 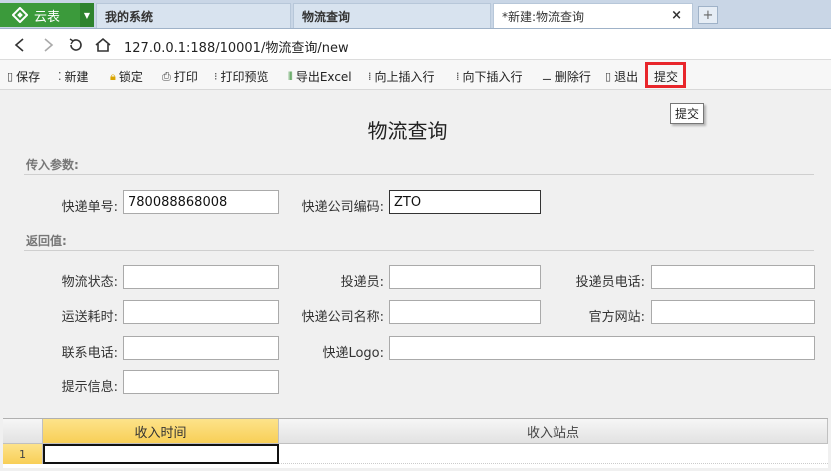 I want to click on insert-above-icon: ⁞, so click(x=370, y=76).